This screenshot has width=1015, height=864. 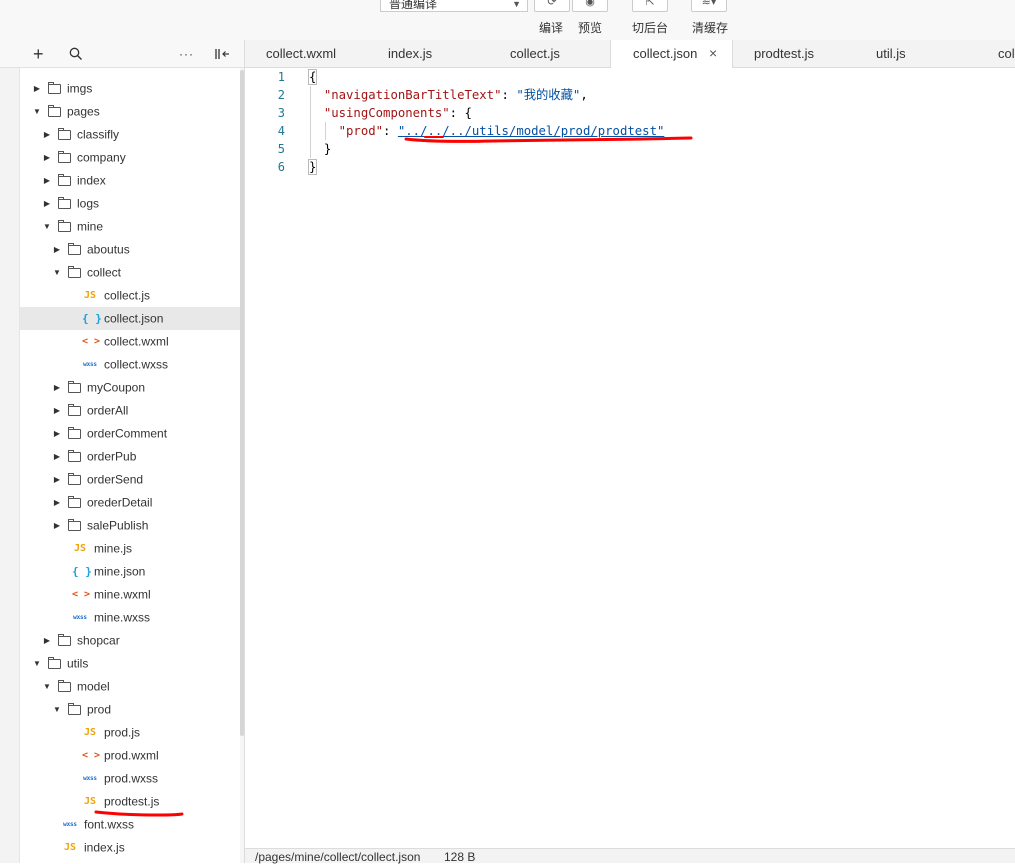 I want to click on punct: :, so click(x=390, y=131).